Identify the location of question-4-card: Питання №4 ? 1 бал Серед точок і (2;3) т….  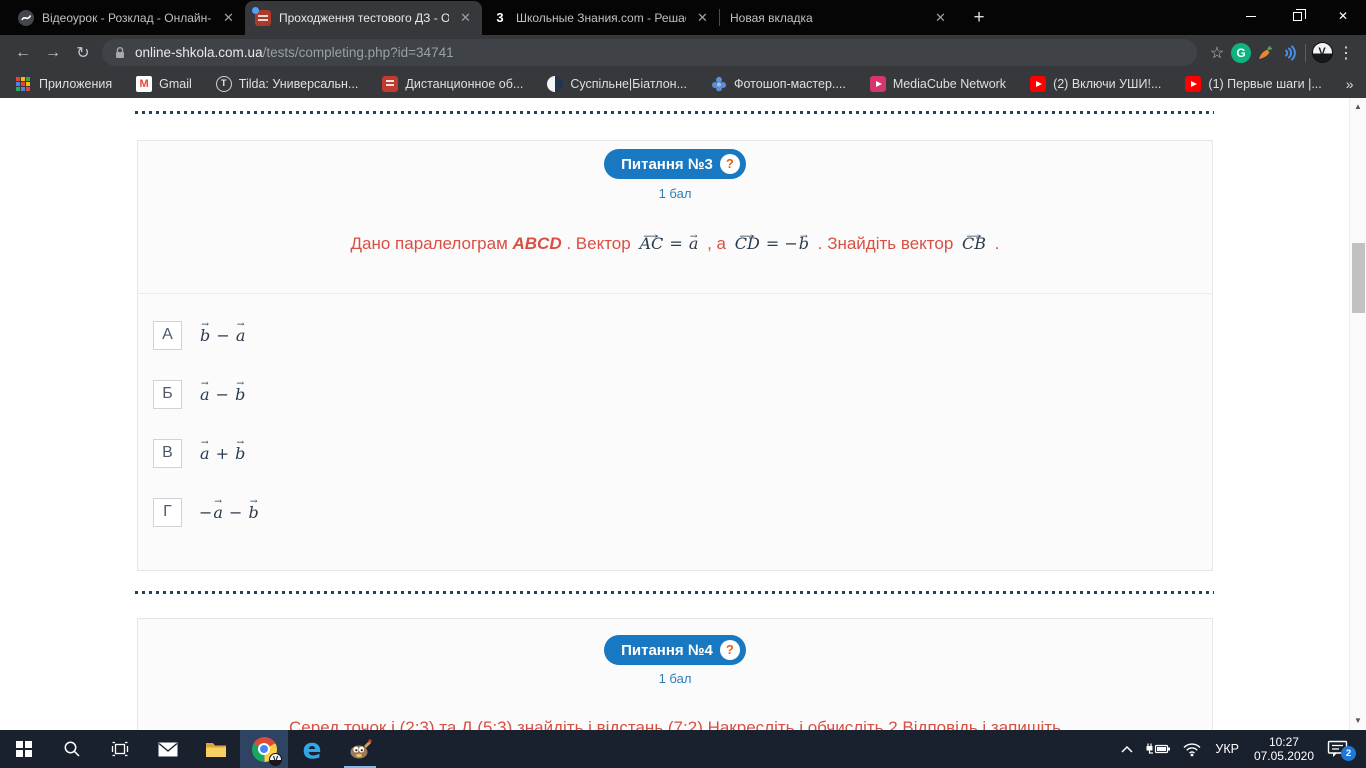
(675, 674).